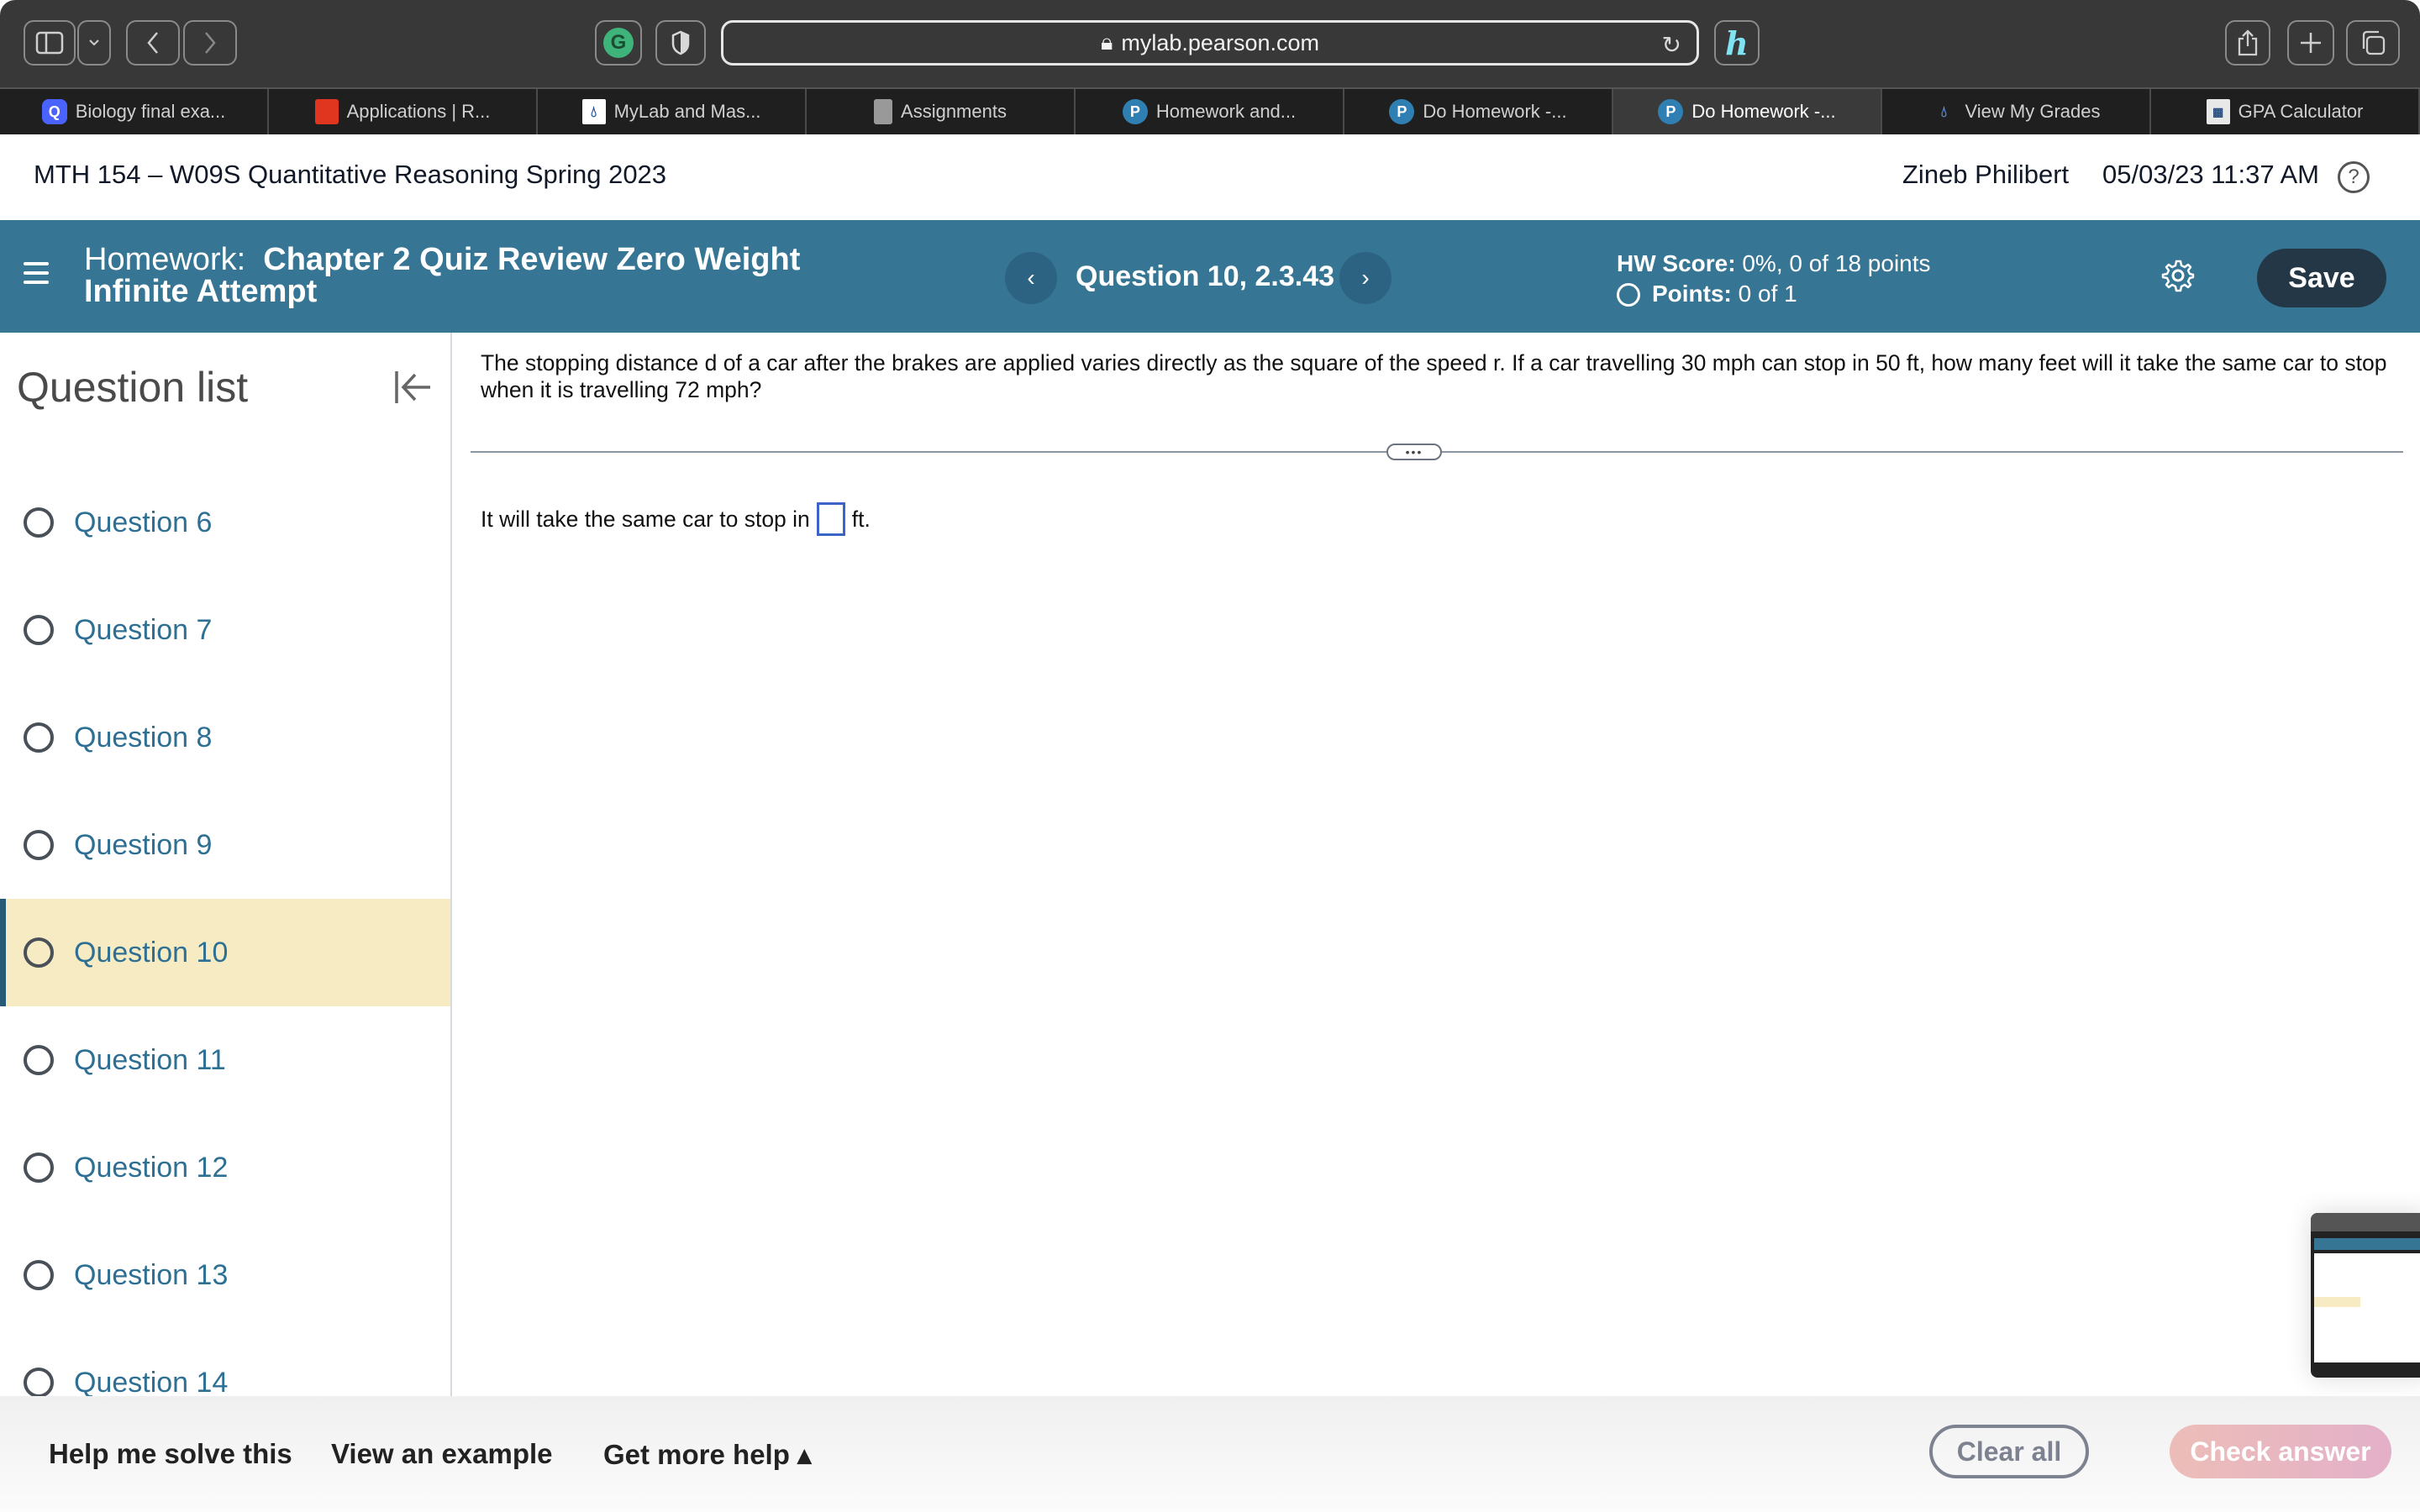 The width and height of the screenshot is (2420, 1512). I want to click on assignments-icon, so click(883, 111).